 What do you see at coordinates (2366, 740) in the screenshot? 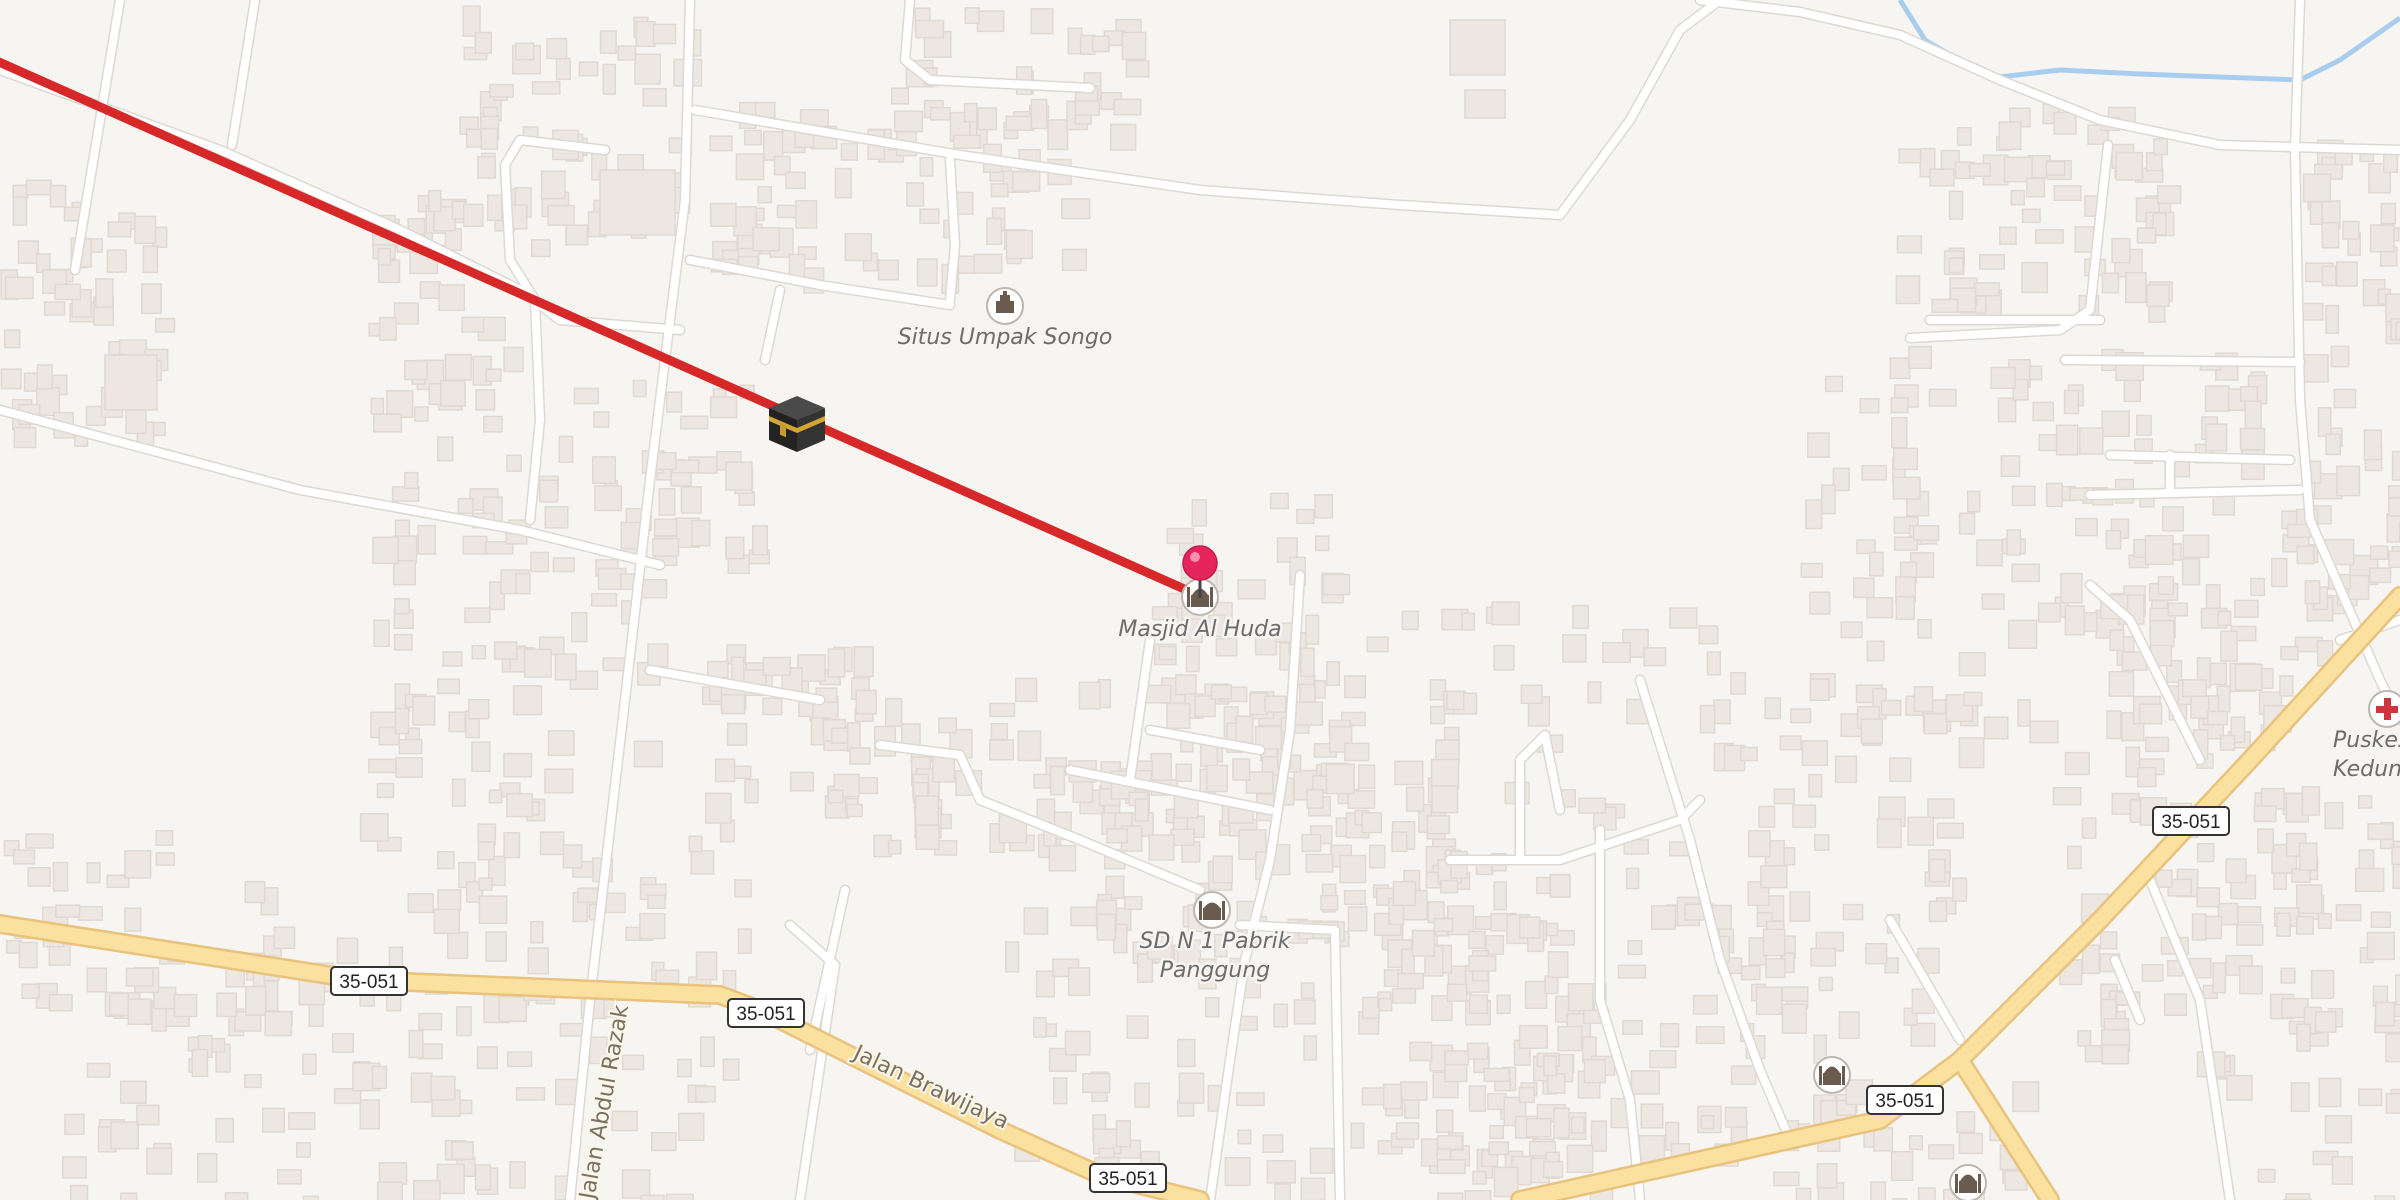
I see `poi-label: Puskes` at bounding box center [2366, 740].